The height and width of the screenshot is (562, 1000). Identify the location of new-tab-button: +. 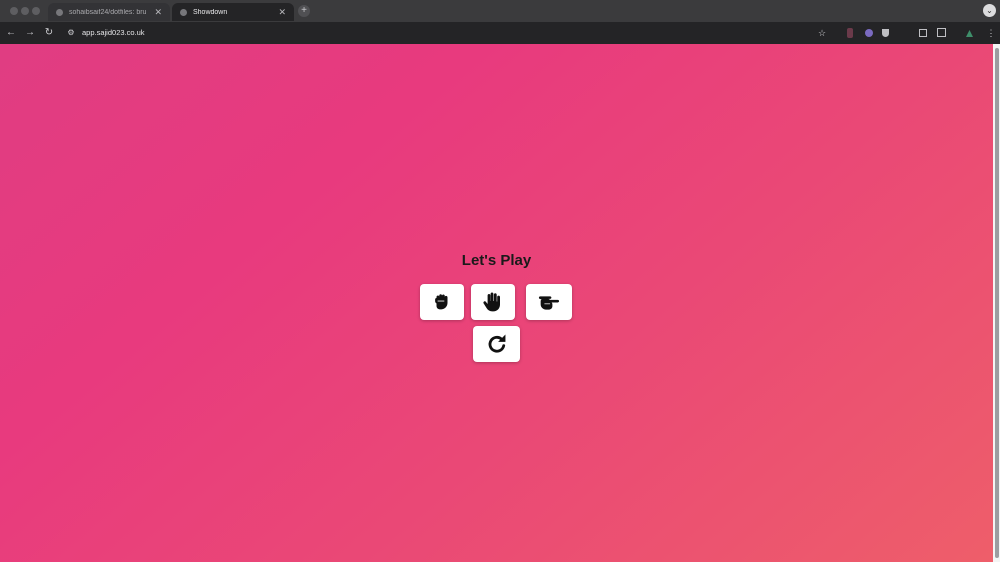
(304, 11).